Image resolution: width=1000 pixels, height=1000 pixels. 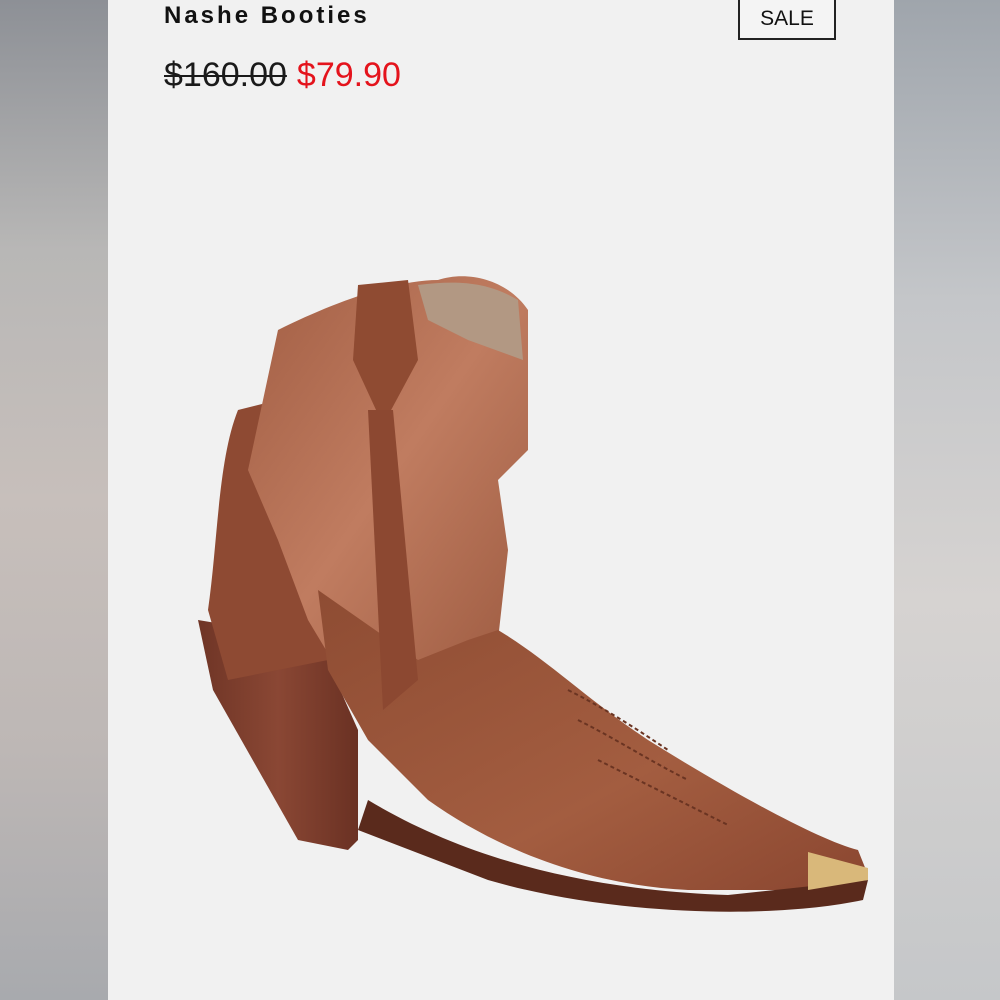 What do you see at coordinates (267, 15) in the screenshot?
I see `product-title: Nashe Booties` at bounding box center [267, 15].